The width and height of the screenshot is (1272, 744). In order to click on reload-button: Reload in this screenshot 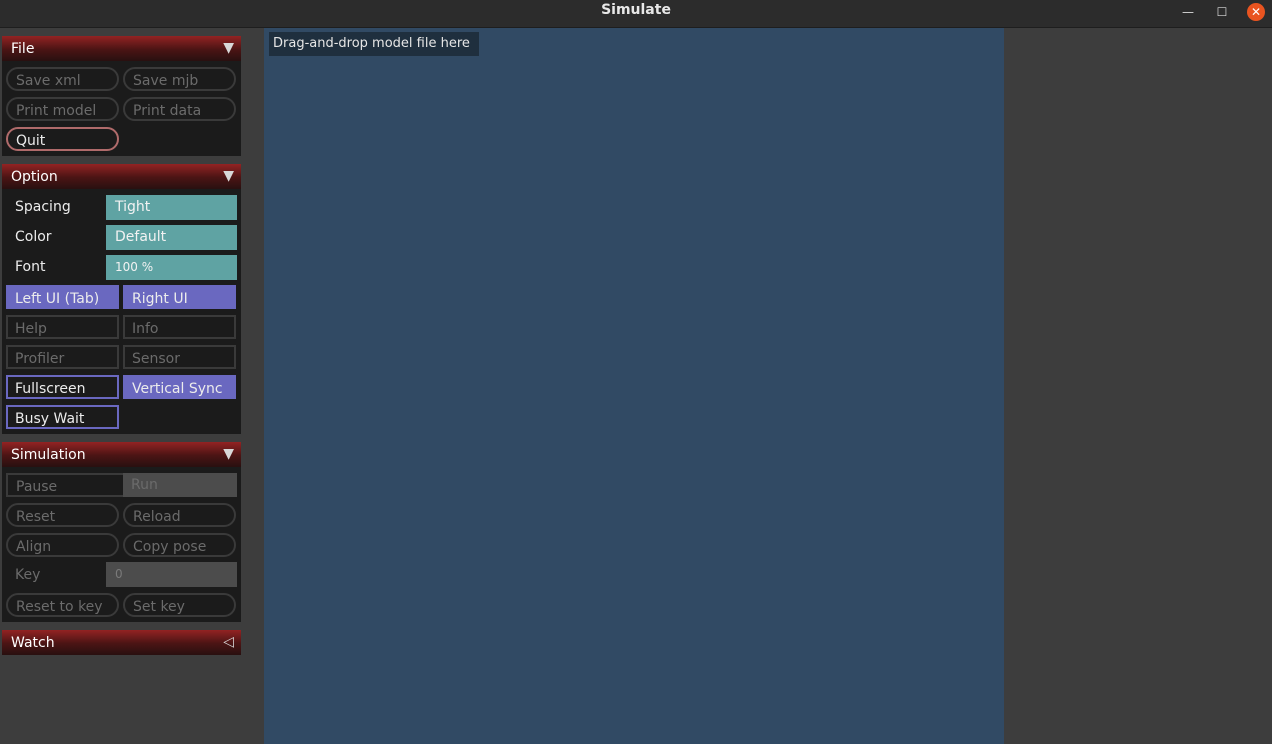, I will do `click(179, 515)`.